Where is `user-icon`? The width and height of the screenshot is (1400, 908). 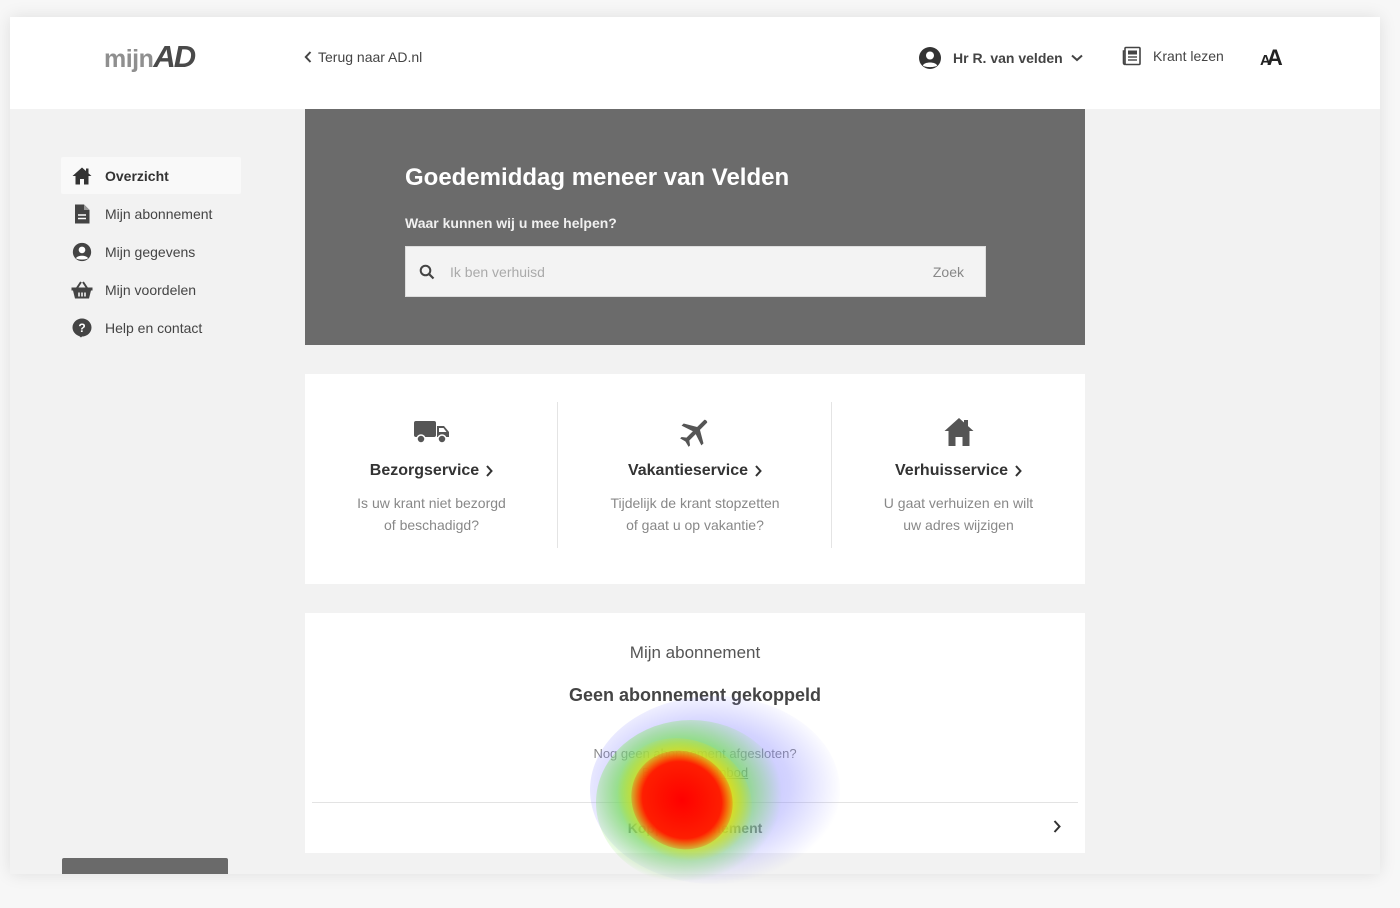
user-icon is located at coordinates (82, 252).